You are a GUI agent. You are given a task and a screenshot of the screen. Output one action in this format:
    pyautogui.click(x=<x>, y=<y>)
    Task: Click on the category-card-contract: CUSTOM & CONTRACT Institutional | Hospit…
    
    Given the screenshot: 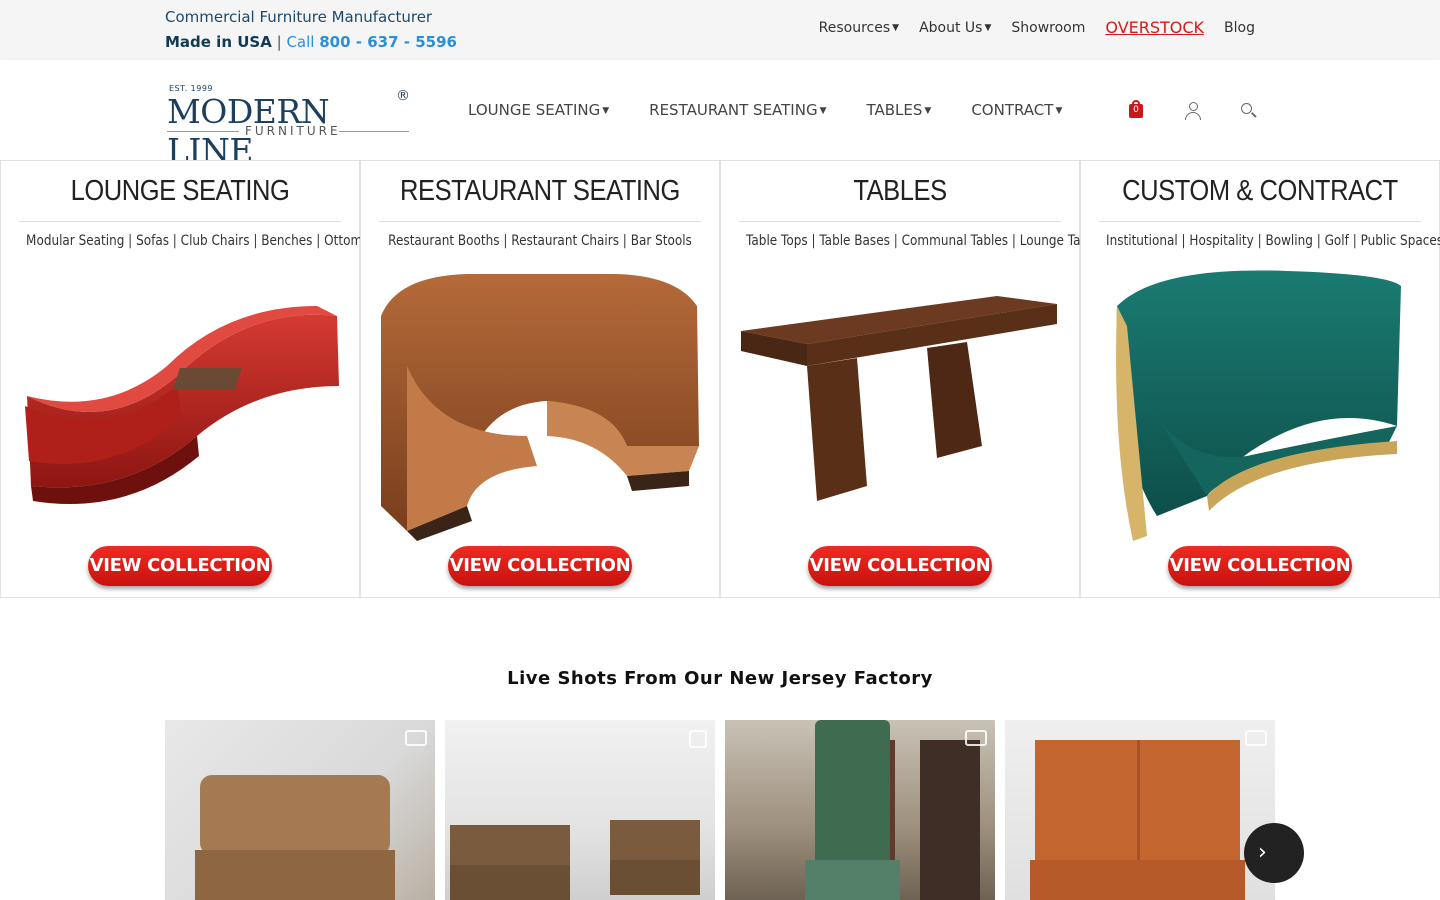 What is the action you would take?
    pyautogui.click(x=1260, y=379)
    